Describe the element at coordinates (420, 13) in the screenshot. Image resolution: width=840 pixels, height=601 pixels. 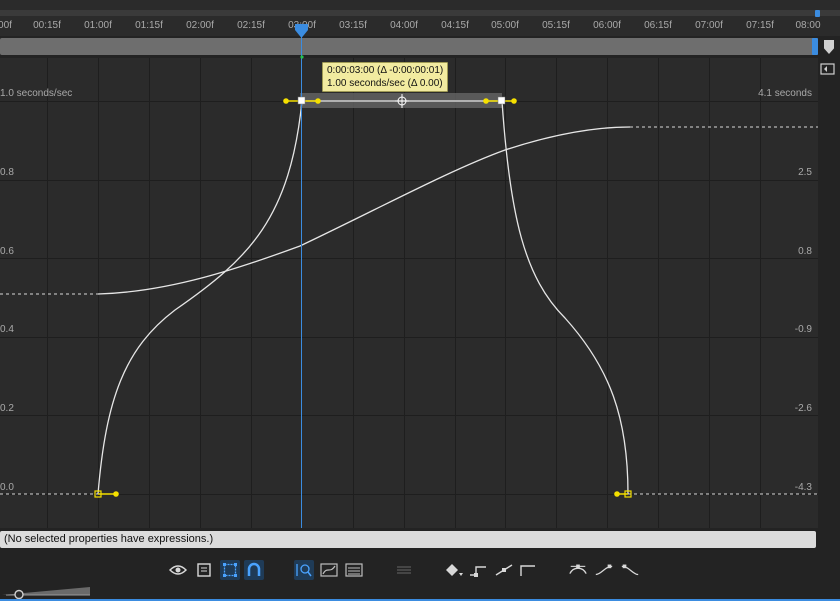
I see `timeline-navigator` at that location.